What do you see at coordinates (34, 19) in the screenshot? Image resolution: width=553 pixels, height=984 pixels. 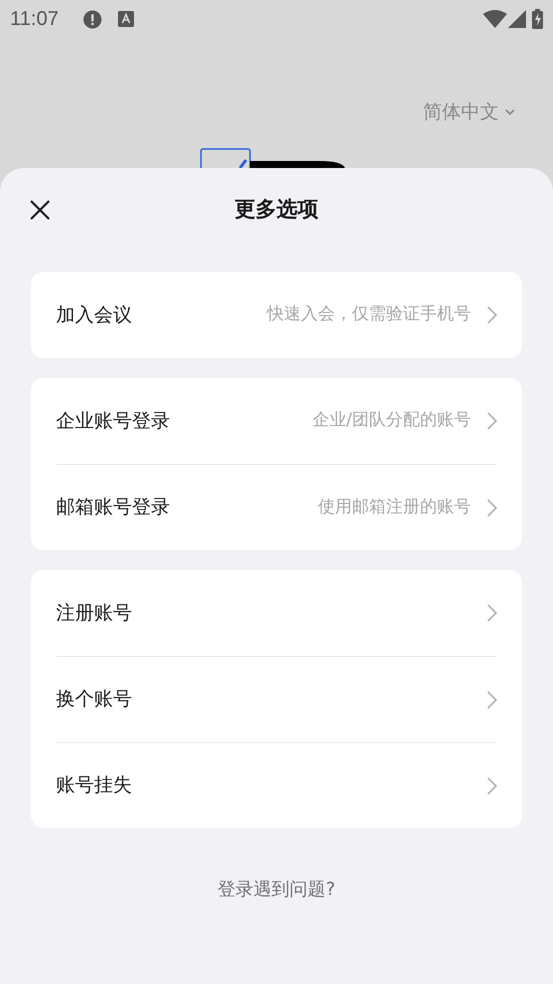 I see `status-time: 11:07` at bounding box center [34, 19].